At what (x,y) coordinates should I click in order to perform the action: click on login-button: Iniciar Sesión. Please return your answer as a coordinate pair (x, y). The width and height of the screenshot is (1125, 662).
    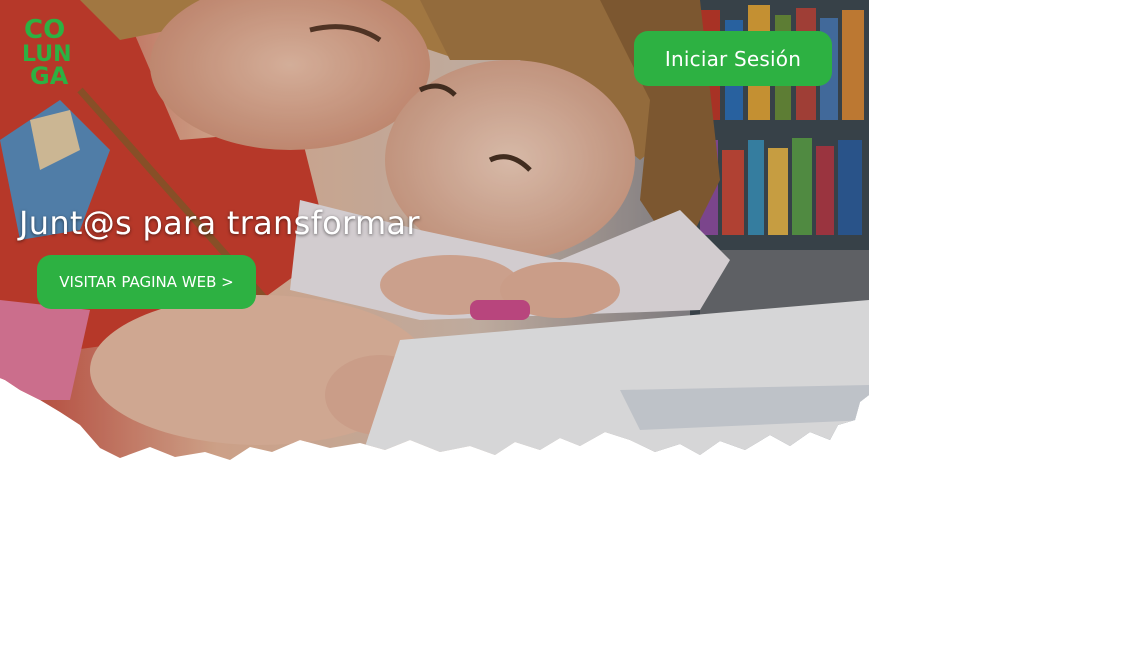
    Looking at the image, I should click on (733, 58).